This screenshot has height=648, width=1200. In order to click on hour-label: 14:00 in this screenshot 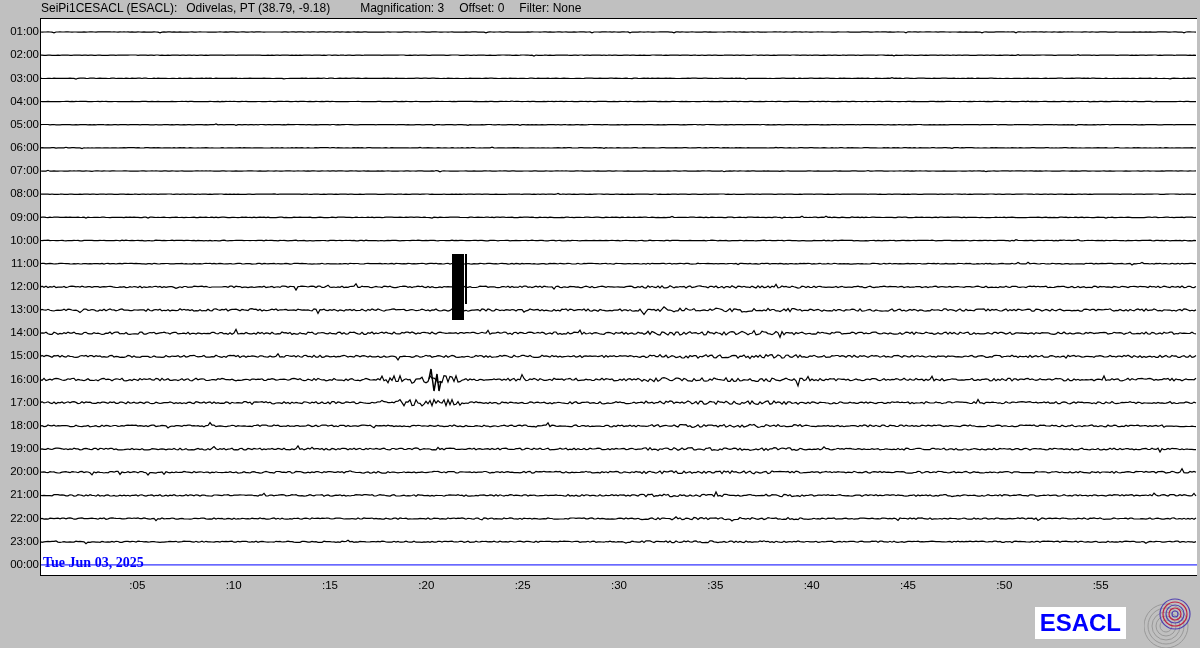, I will do `click(24, 333)`.